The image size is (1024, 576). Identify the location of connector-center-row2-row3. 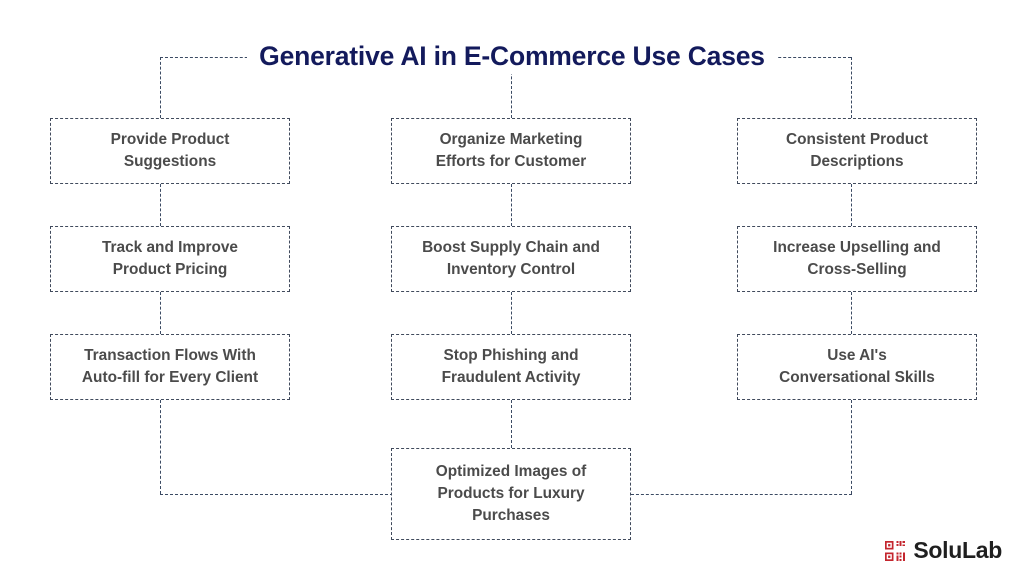
(511, 313).